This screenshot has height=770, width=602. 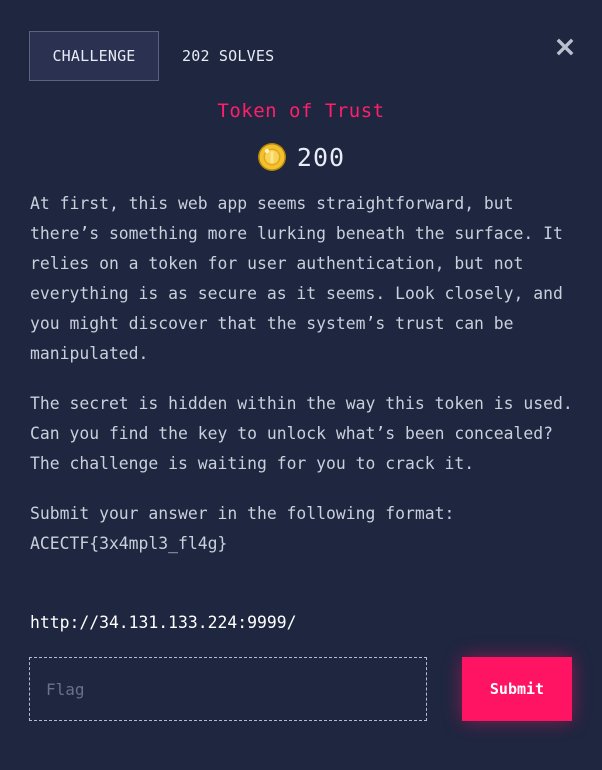 I want to click on flag-input, so click(x=228, y=689).